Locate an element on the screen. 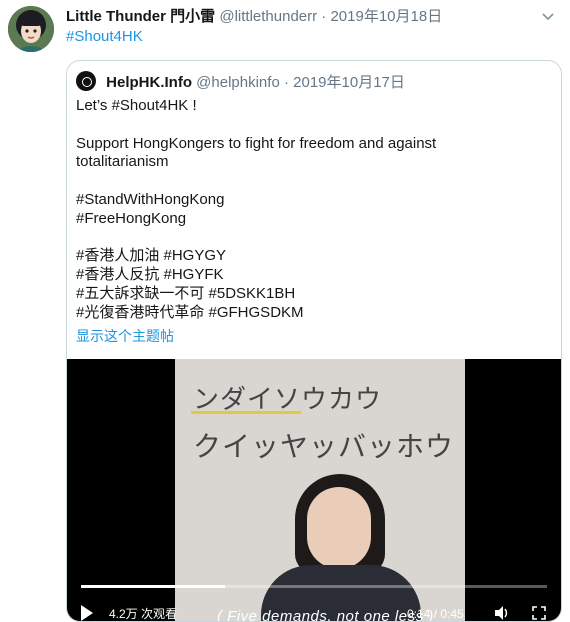 This screenshot has width=570, height=622. hashtag-line: #香港人反抗 #HGYFK is located at coordinates (312, 275).